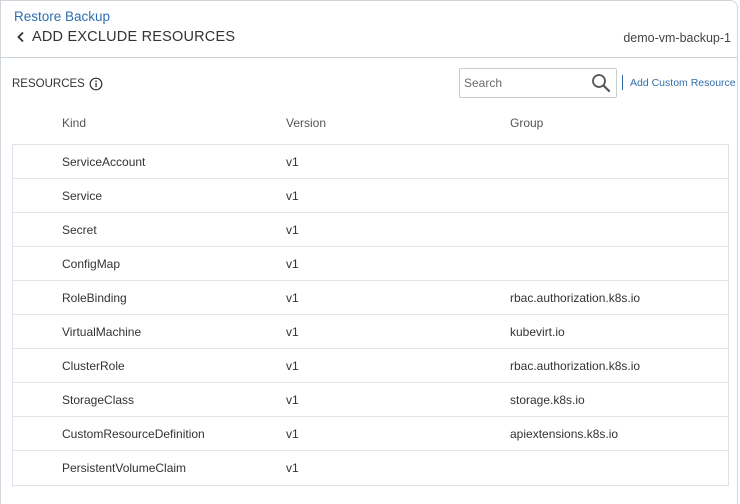 The height and width of the screenshot is (504, 740). I want to click on chevron-left-icon, so click(21, 37).